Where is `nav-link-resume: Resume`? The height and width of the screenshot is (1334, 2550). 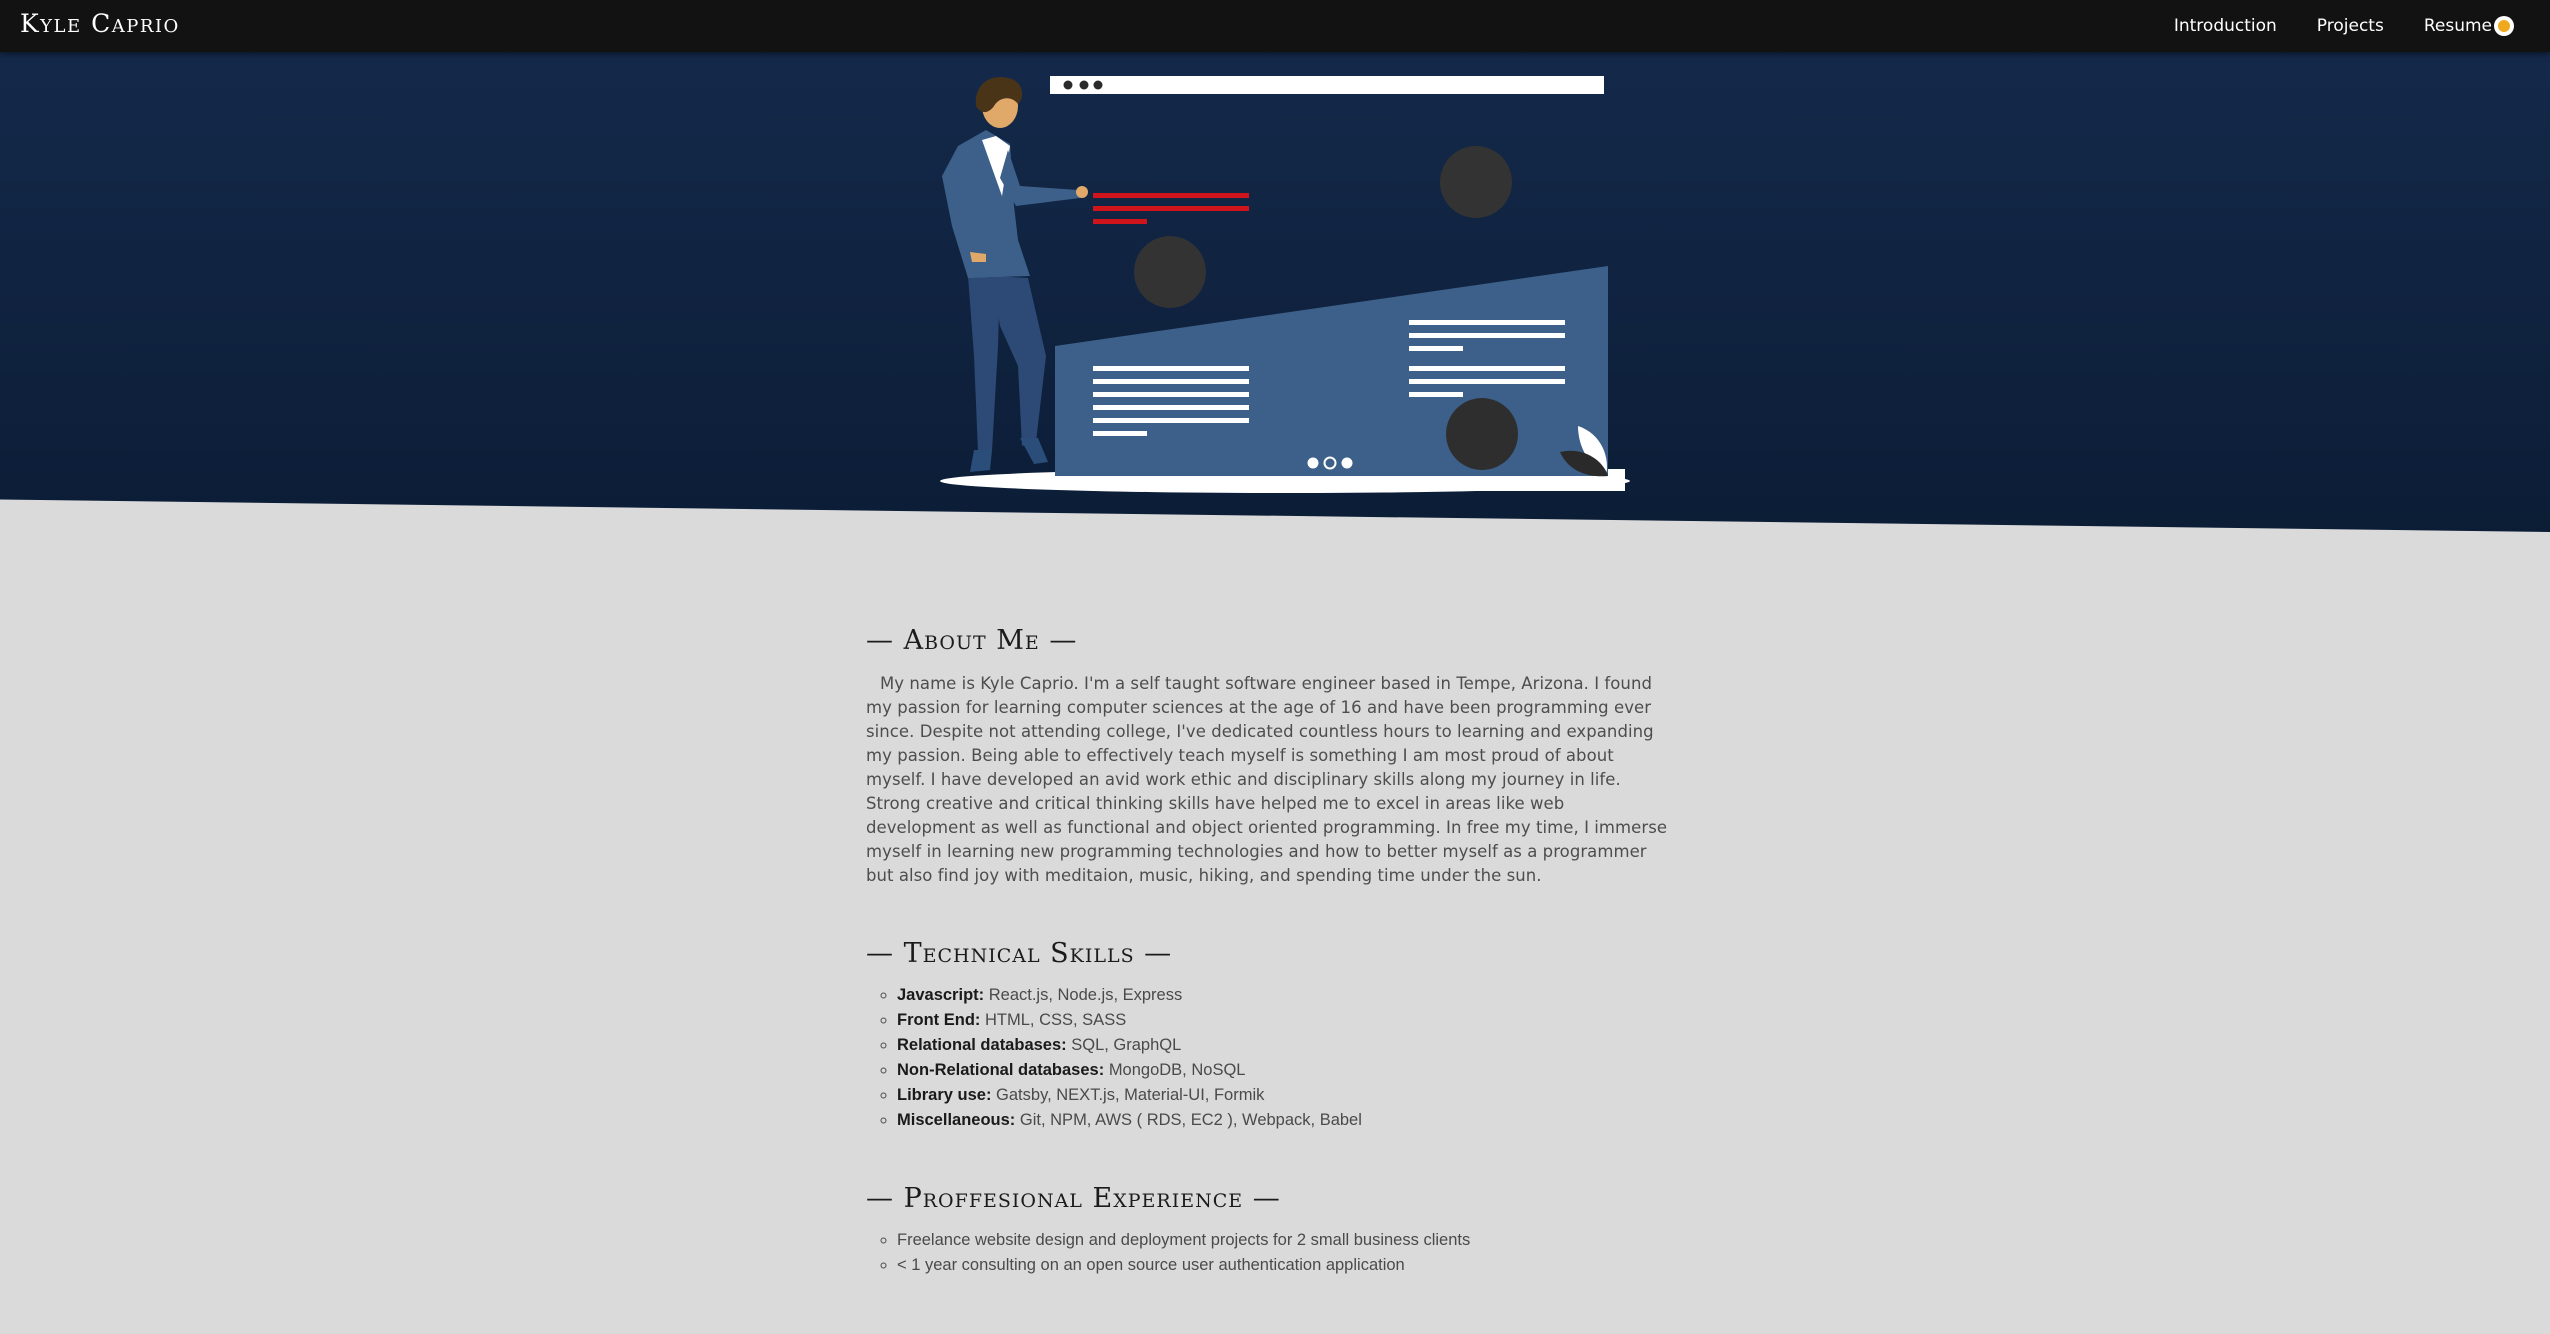 nav-link-resume: Resume is located at coordinates (2458, 26).